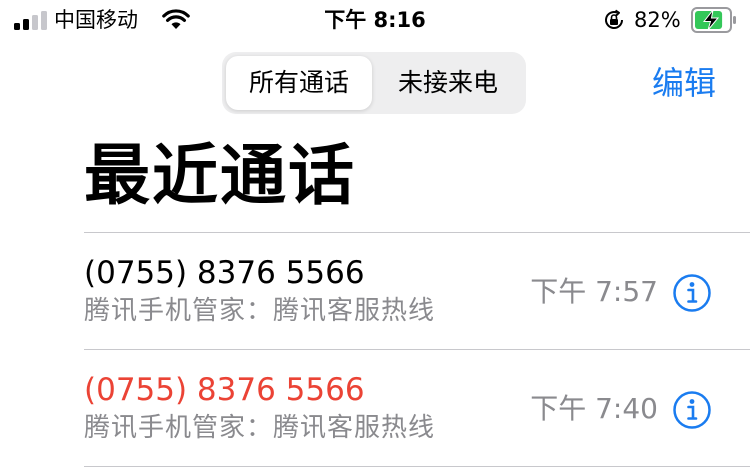 This screenshot has height=469, width=750. I want to click on tab-missed-calls: 未接来电, so click(448, 83).